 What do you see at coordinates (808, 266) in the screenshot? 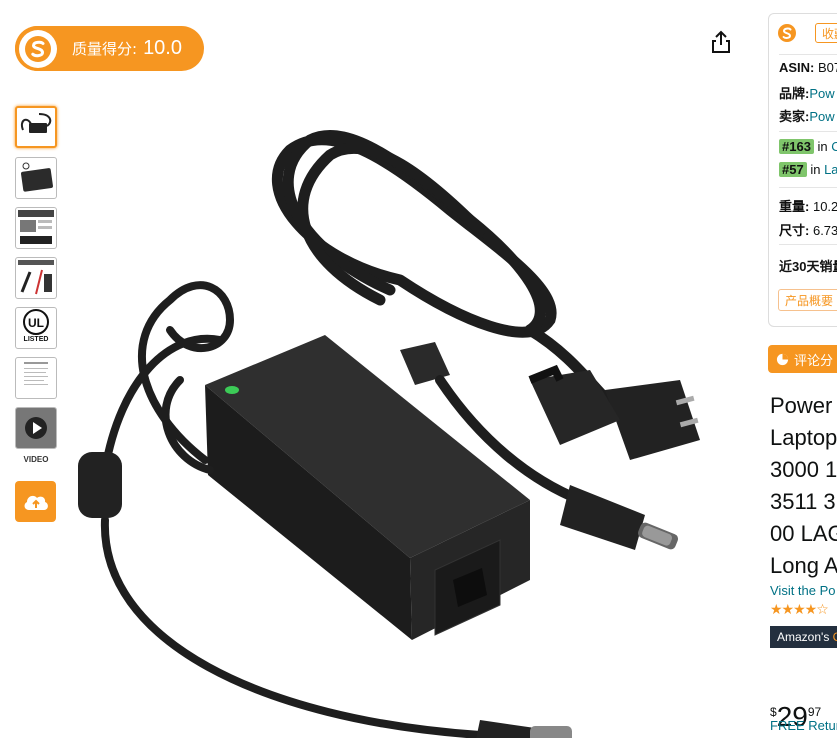
I see `sales-30d-label: 近30天销量` at bounding box center [808, 266].